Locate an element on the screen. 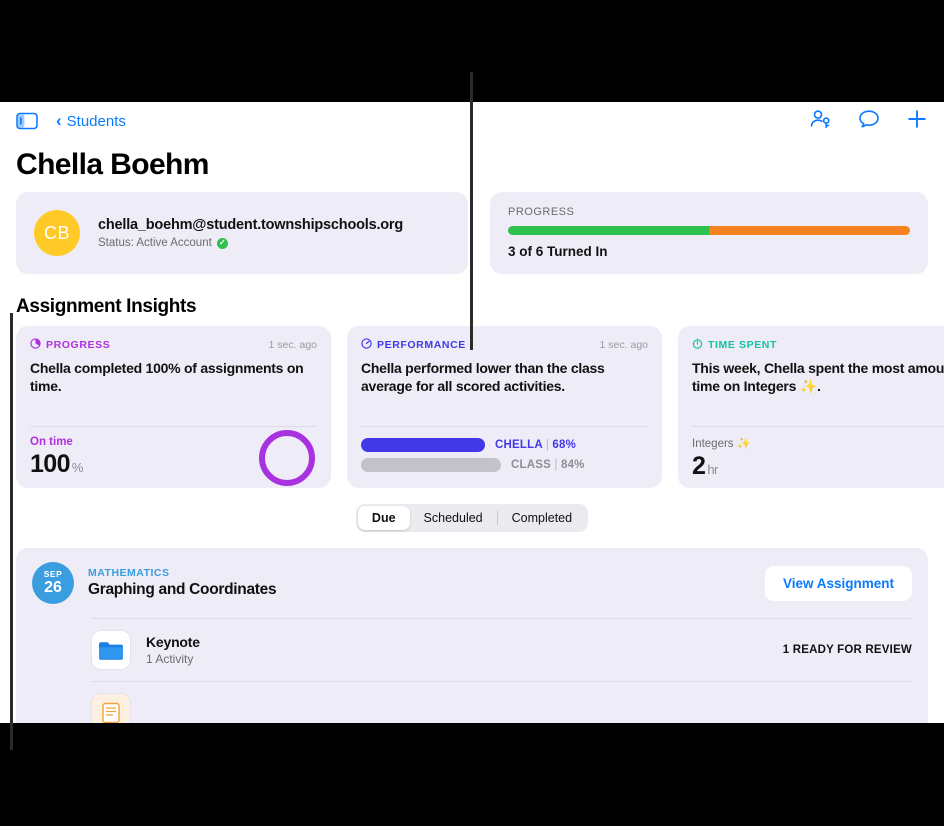 The image size is (944, 826). progress-summary: 3 of 6 Turned In is located at coordinates (558, 251).